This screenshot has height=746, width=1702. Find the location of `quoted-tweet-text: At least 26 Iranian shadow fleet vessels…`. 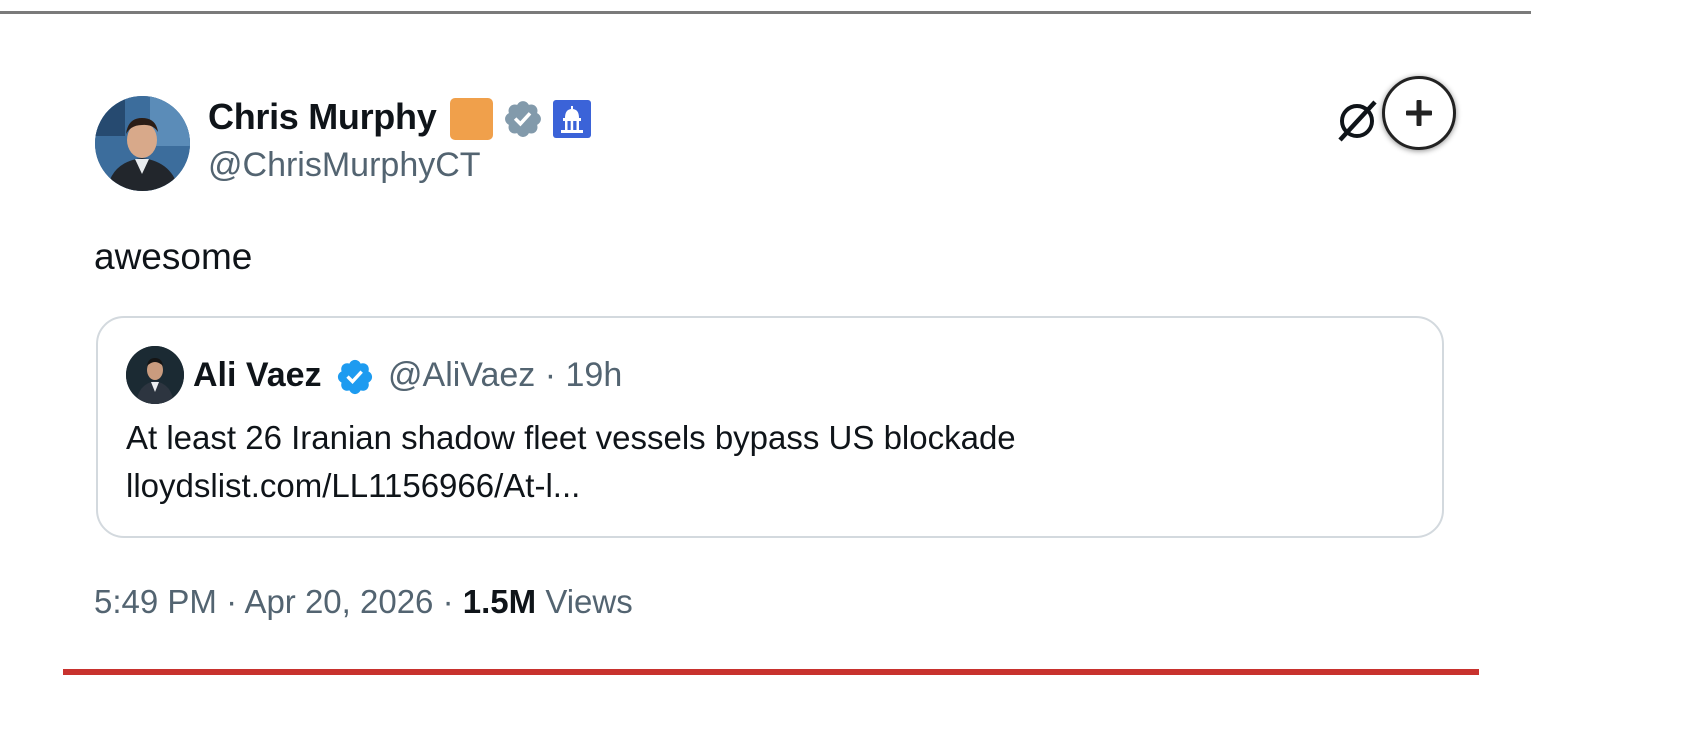

quoted-tweet-text: At least 26 Iranian shadow fleet vessels… is located at coordinates (571, 437).